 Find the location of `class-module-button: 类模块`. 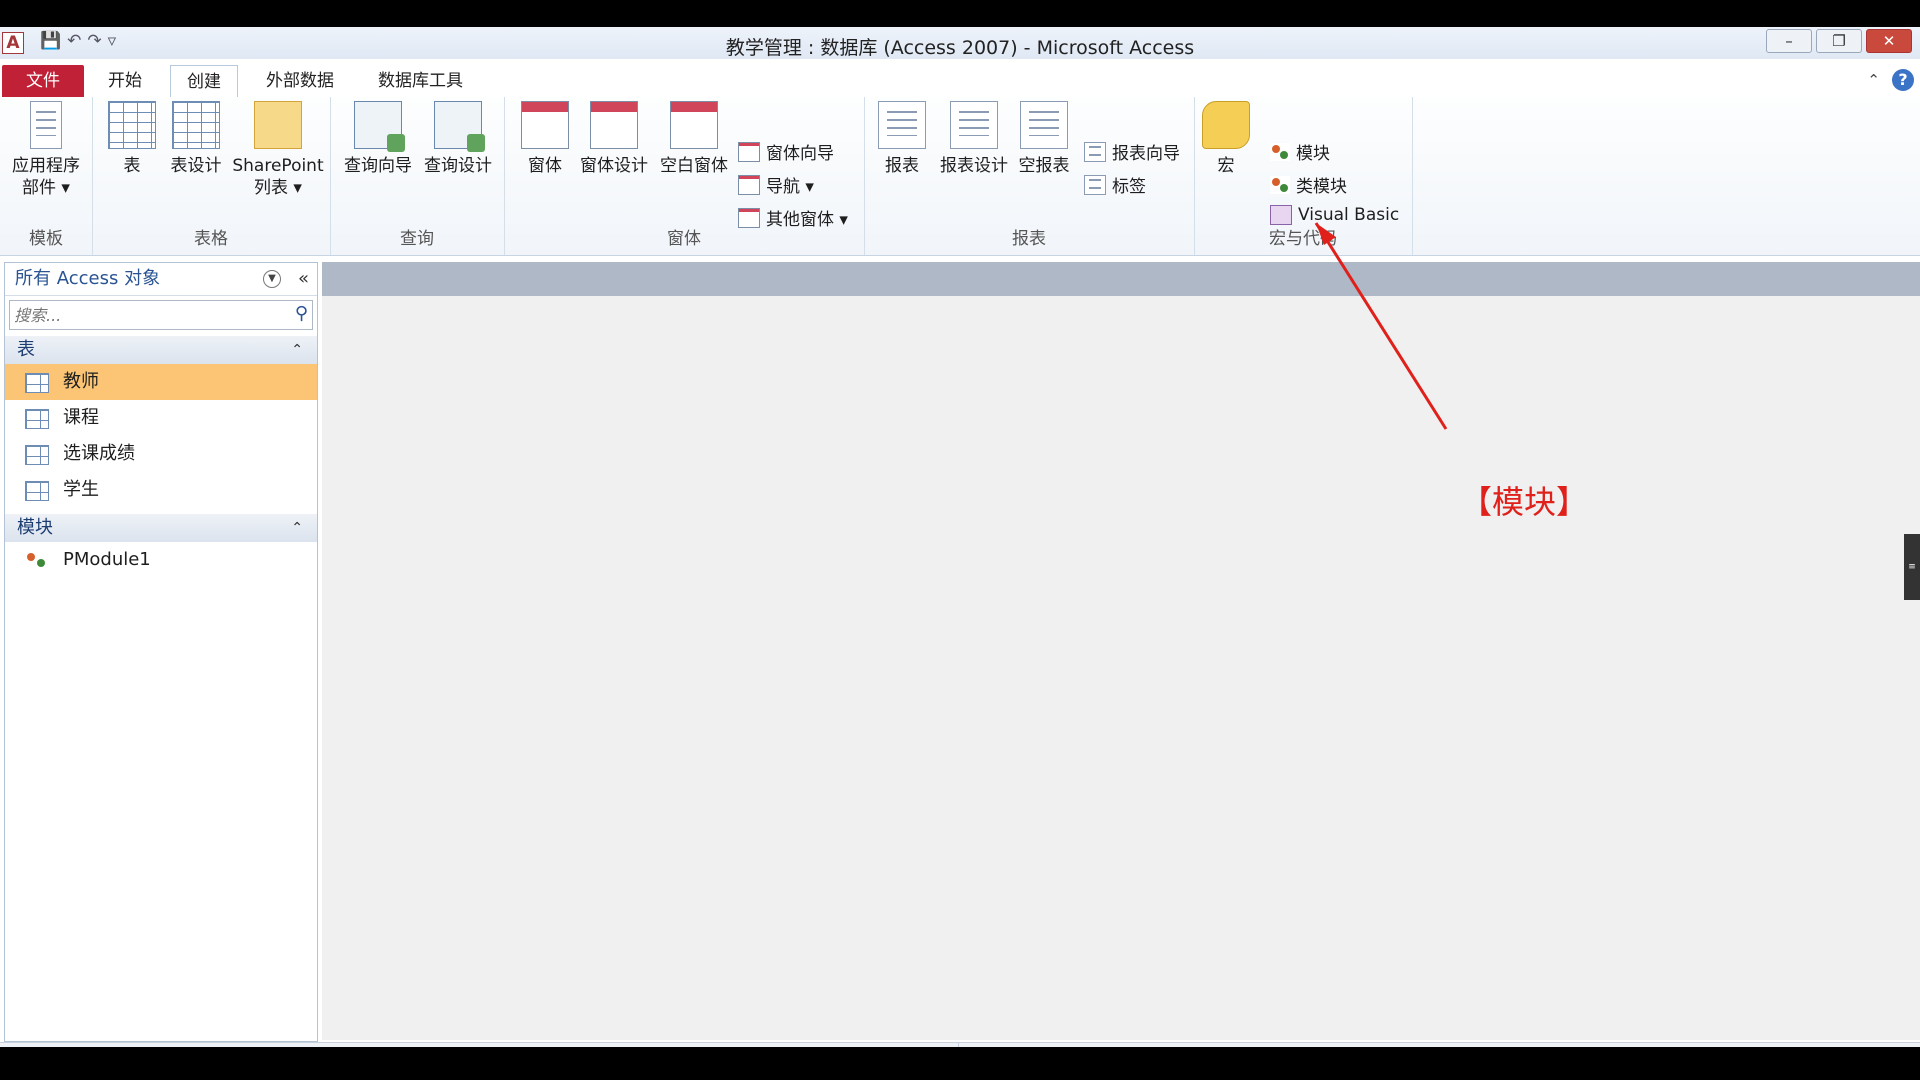

class-module-button: 类模块 is located at coordinates (1308, 184).